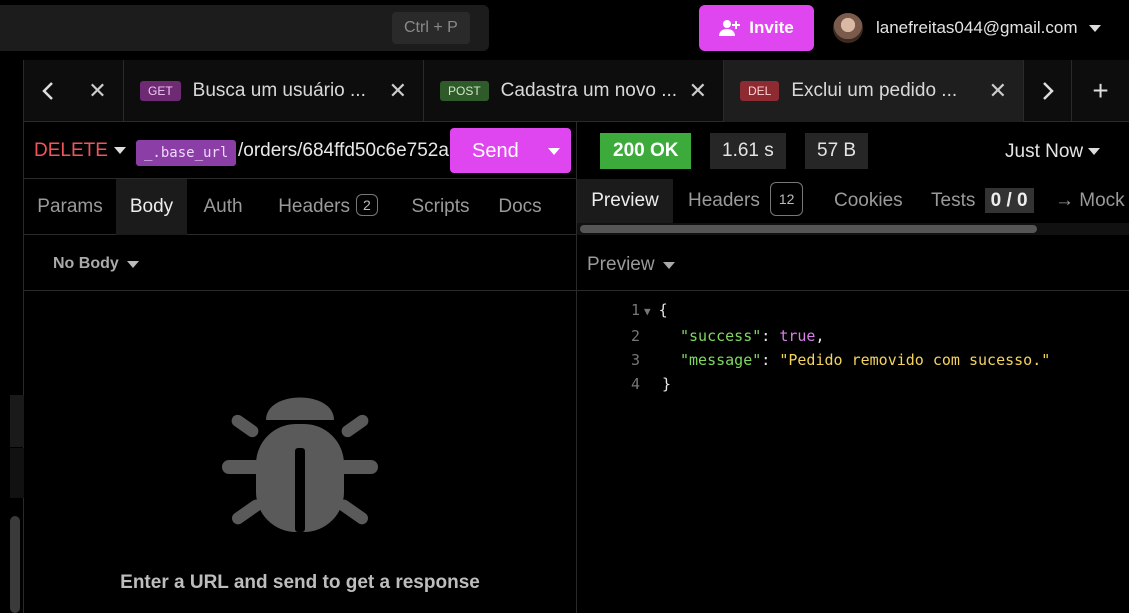 The width and height of the screenshot is (1129, 613). I want to click on sidebar-scrollbar, so click(15, 564).